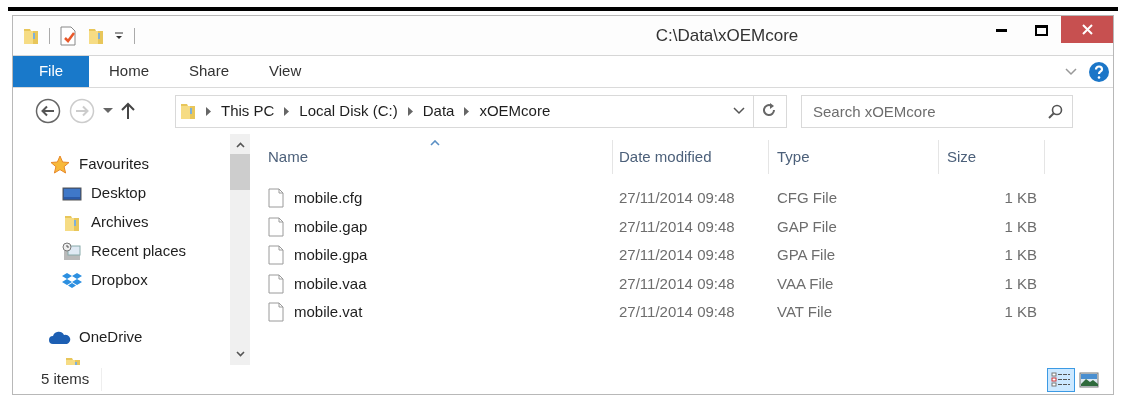 Image resolution: width=1126 pixels, height=401 pixels. I want to click on file-type: VAA File, so click(805, 283).